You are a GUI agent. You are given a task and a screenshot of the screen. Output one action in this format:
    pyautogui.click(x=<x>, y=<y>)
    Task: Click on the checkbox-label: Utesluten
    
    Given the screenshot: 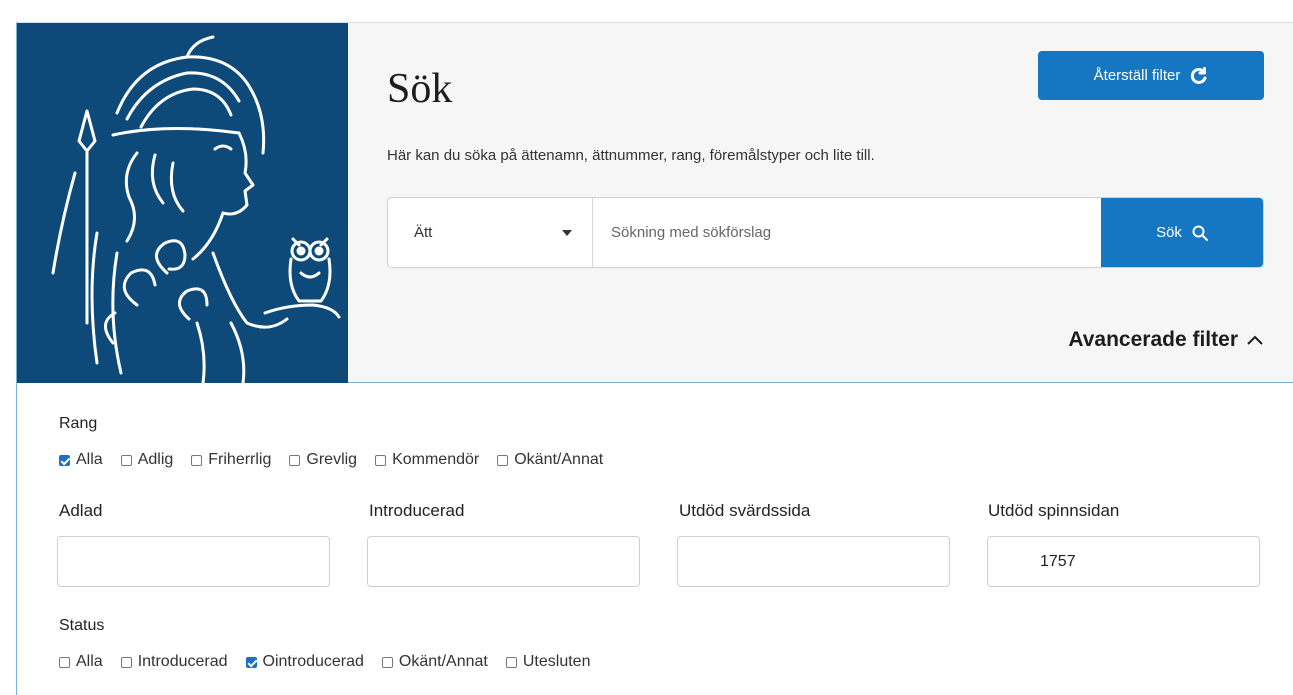 What is the action you would take?
    pyautogui.click(x=556, y=661)
    